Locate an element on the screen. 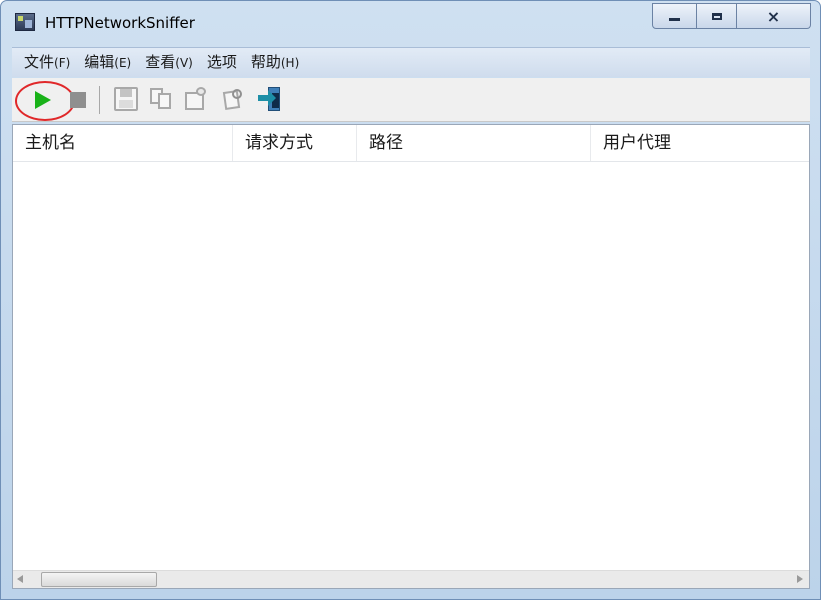  list-header: 主机名 请求方式 路径 用户代理 is located at coordinates (411, 143).